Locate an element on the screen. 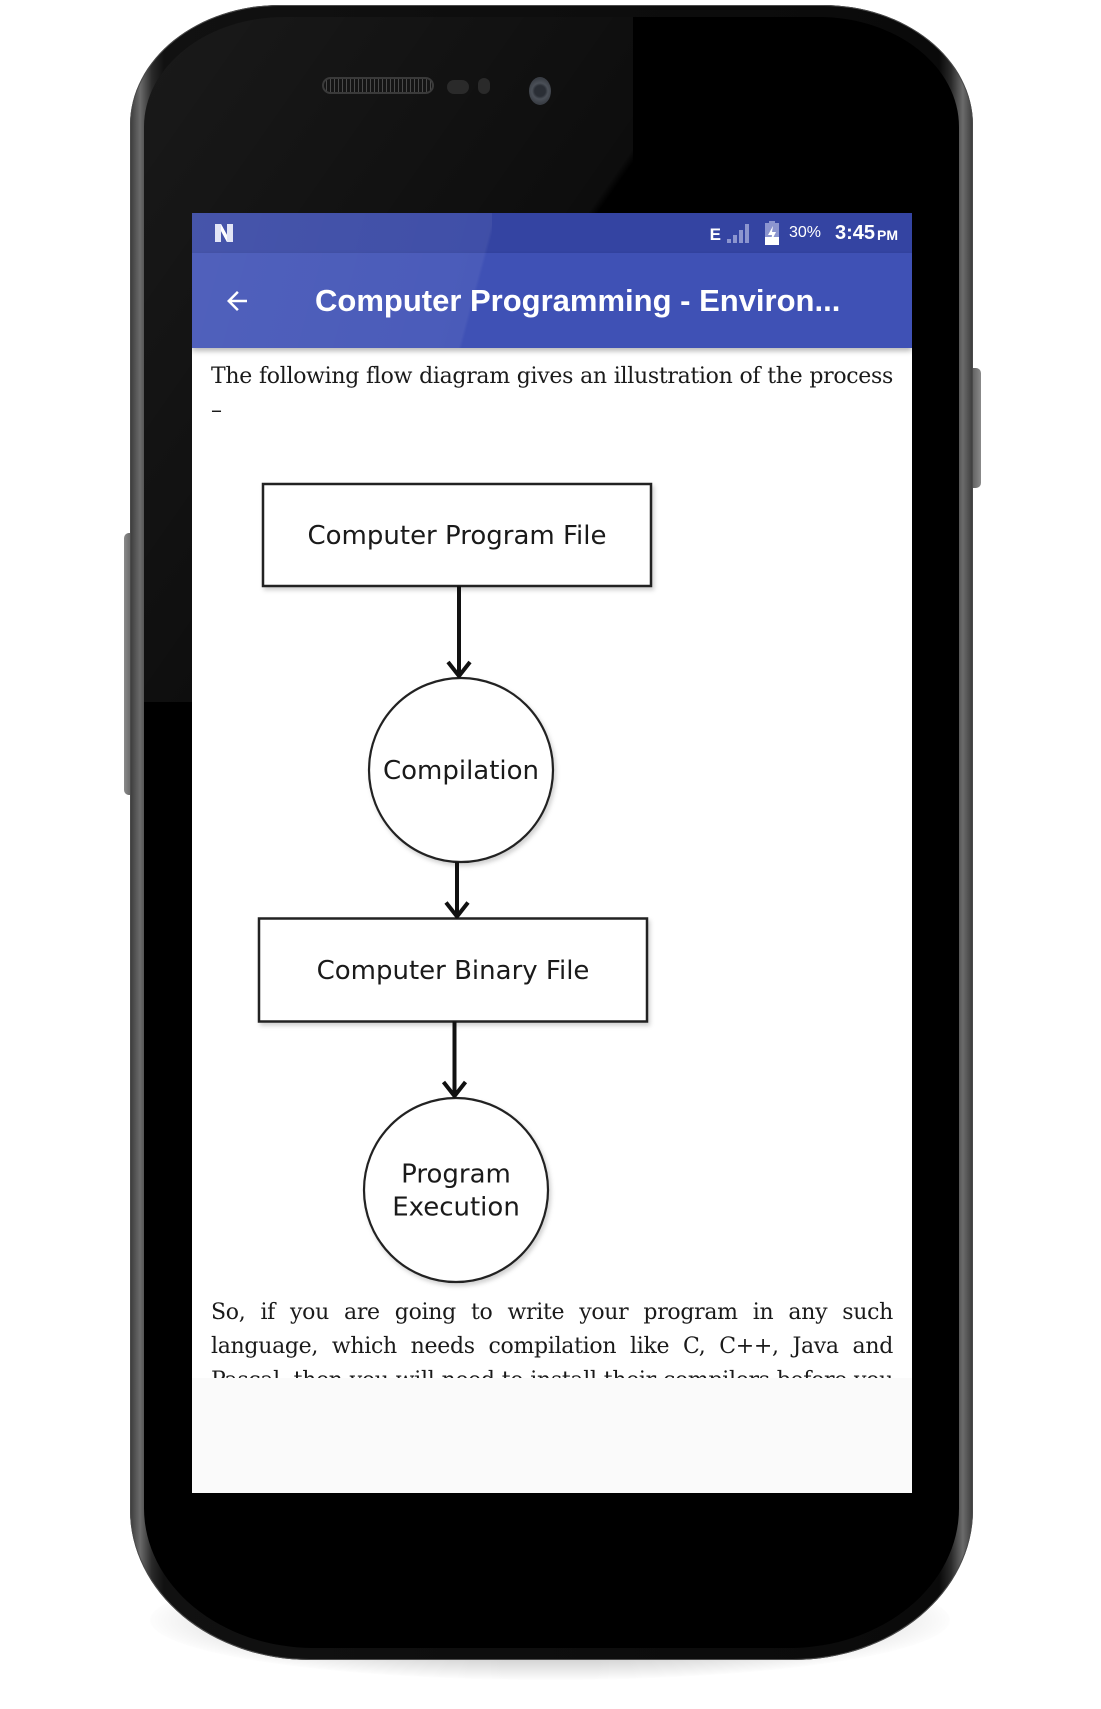 The height and width of the screenshot is (1709, 1101). flow-circle is located at coordinates (456, 1190).